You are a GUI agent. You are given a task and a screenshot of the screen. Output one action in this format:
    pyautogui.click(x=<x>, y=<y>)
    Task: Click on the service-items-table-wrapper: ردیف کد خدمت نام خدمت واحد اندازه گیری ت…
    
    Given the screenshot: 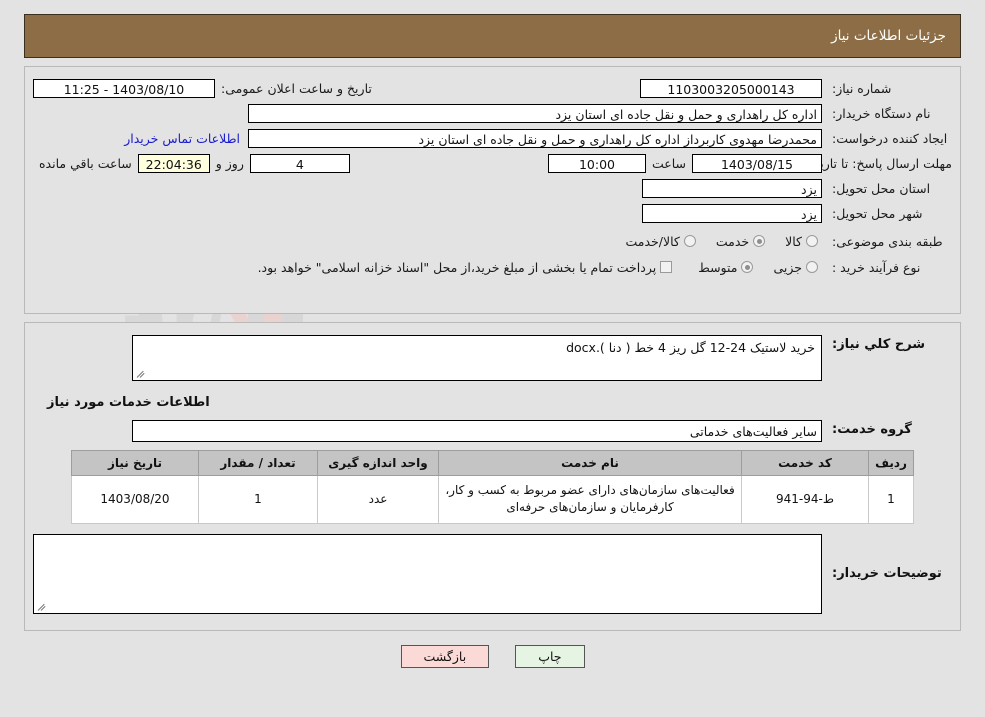 What is the action you would take?
    pyautogui.click(x=492, y=487)
    